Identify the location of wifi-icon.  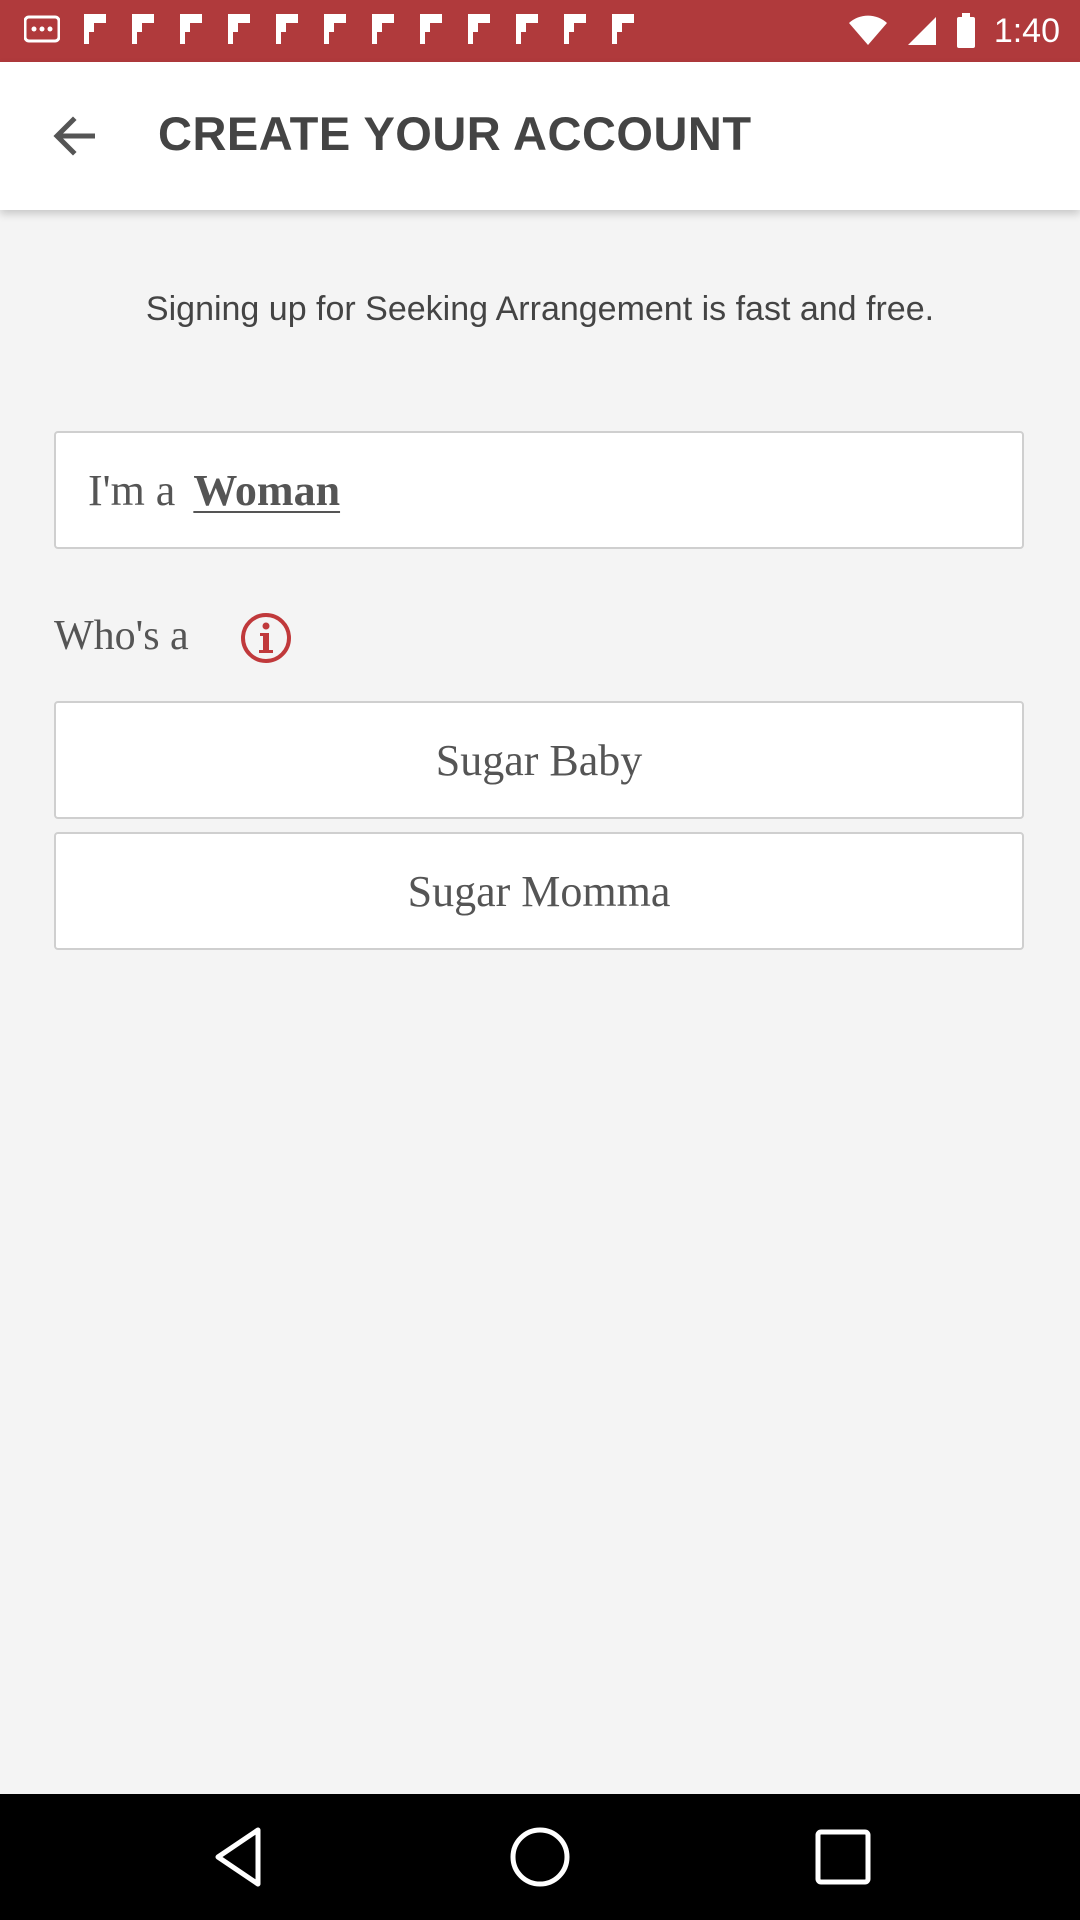
(867, 30).